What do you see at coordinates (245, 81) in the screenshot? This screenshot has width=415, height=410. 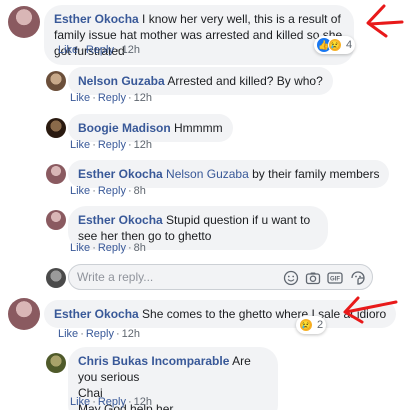 I see `comment-text: Arrested and killed? By who?` at bounding box center [245, 81].